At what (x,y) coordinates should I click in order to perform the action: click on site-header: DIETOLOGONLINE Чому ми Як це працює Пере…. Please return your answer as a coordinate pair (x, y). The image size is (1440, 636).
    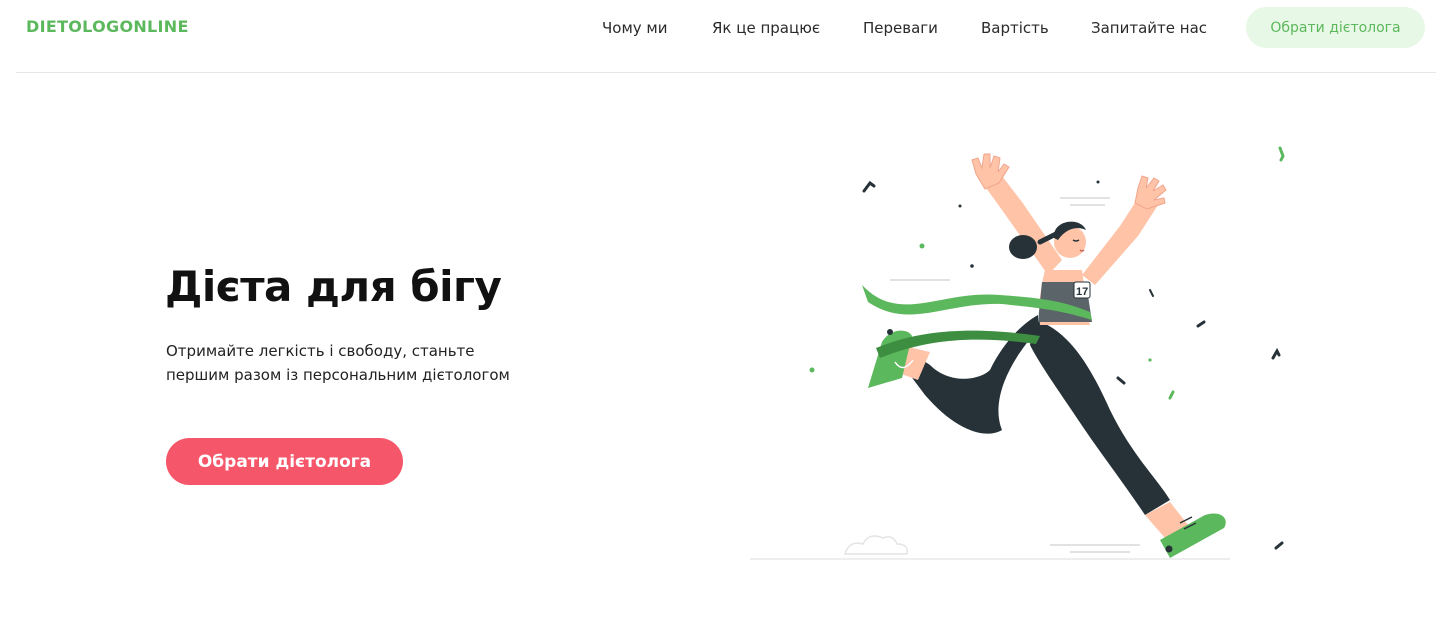
    Looking at the image, I should click on (720, 36).